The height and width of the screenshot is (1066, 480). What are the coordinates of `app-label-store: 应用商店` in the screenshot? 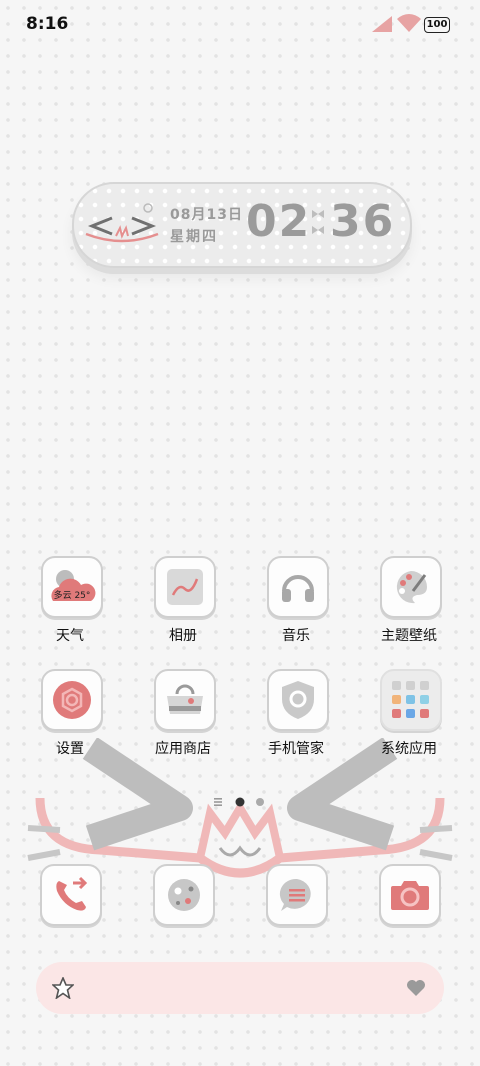 It's located at (183, 749).